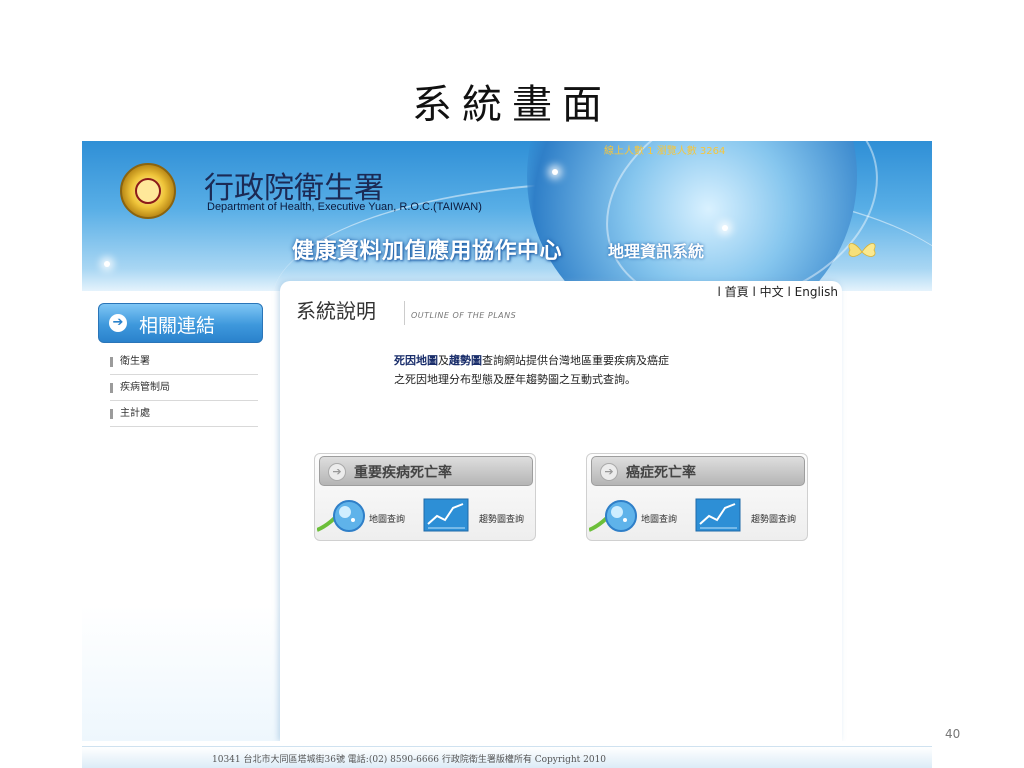 The height and width of the screenshot is (768, 1024). I want to click on desc-join: 及, so click(443, 360).